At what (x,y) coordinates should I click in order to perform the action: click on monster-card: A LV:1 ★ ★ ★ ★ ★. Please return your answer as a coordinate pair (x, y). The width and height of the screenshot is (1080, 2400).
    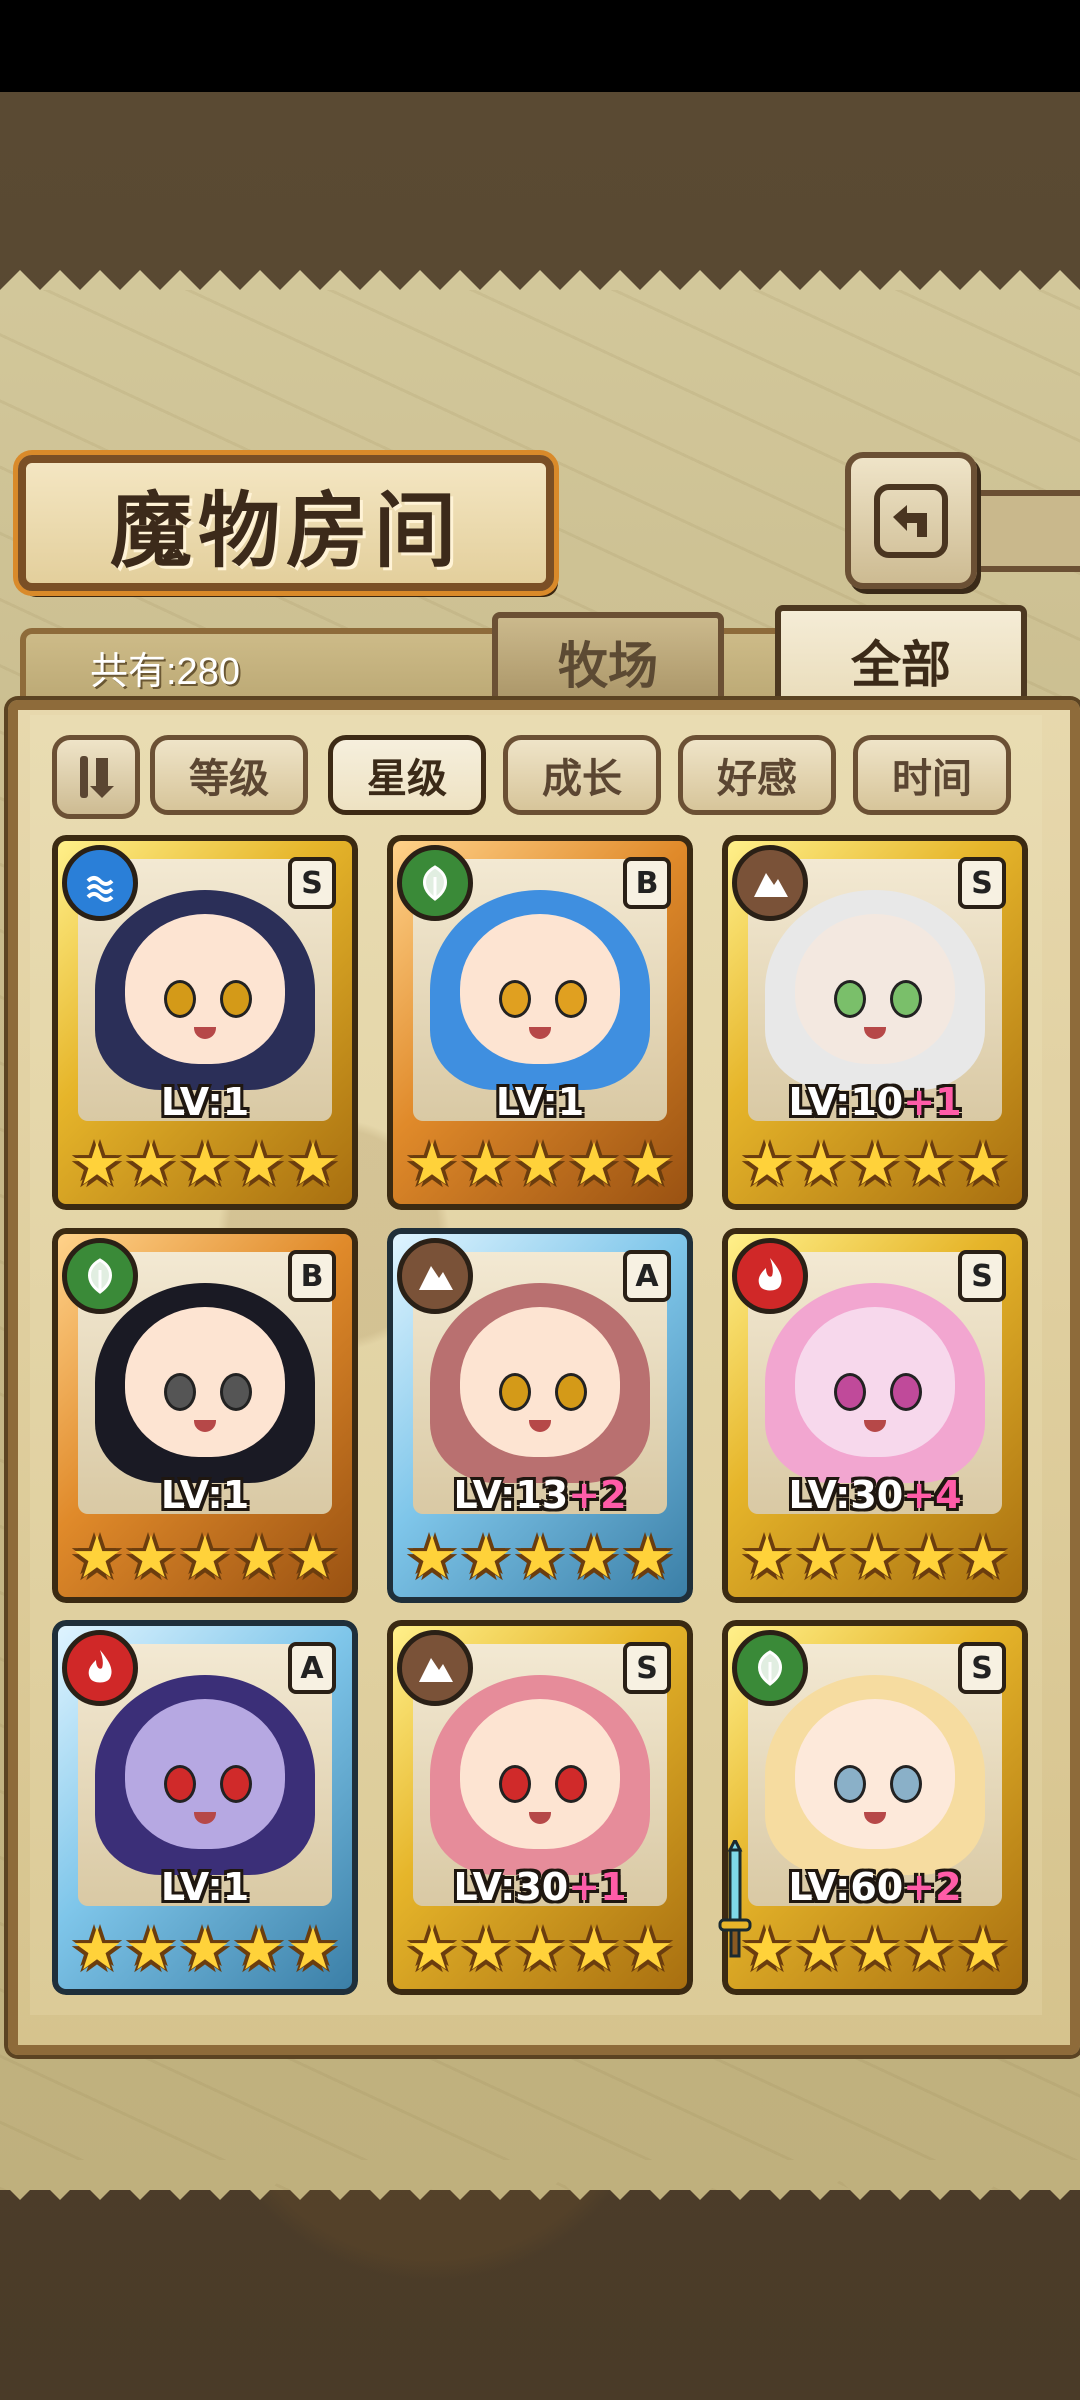
    Looking at the image, I should click on (205, 1807).